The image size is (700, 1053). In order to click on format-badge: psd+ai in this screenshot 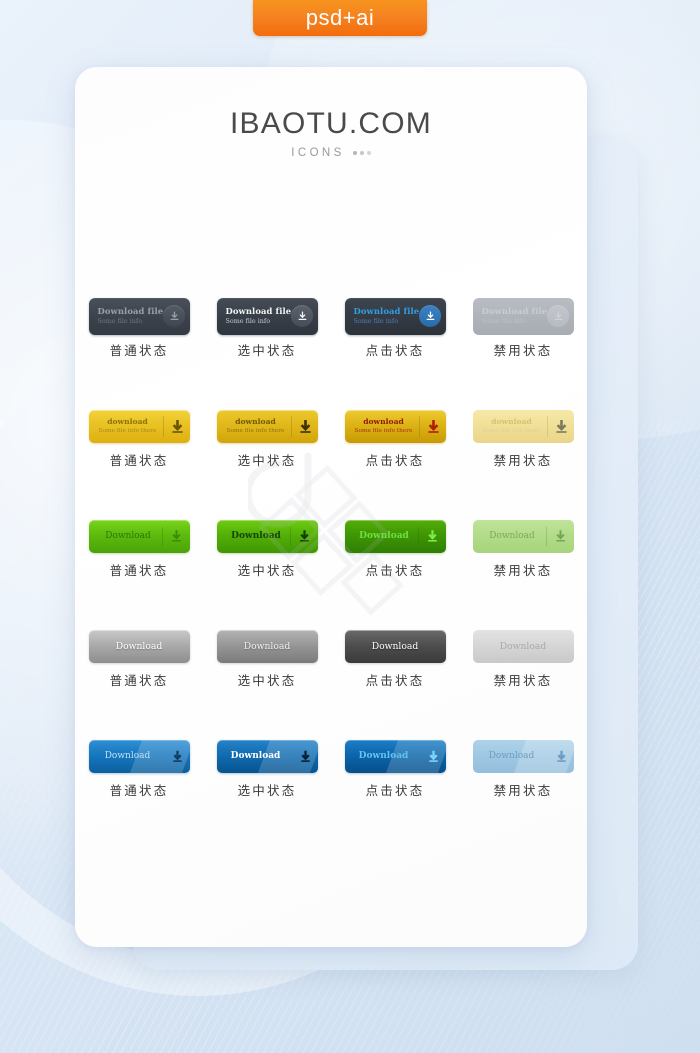, I will do `click(340, 18)`.